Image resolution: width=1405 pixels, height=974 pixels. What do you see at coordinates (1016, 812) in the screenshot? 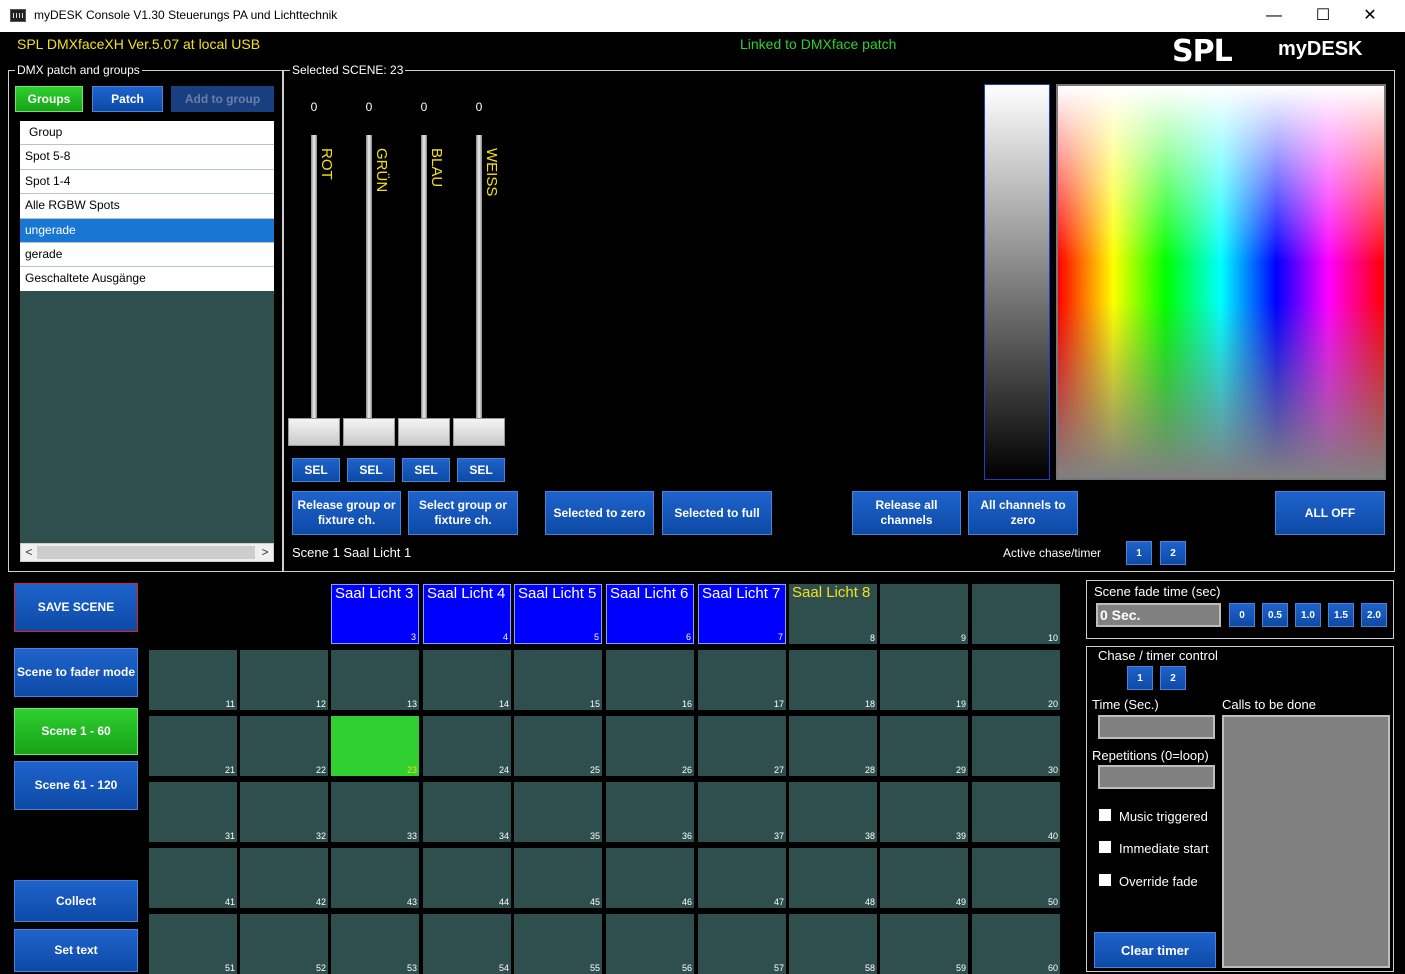
I see `scene-button: 40` at bounding box center [1016, 812].